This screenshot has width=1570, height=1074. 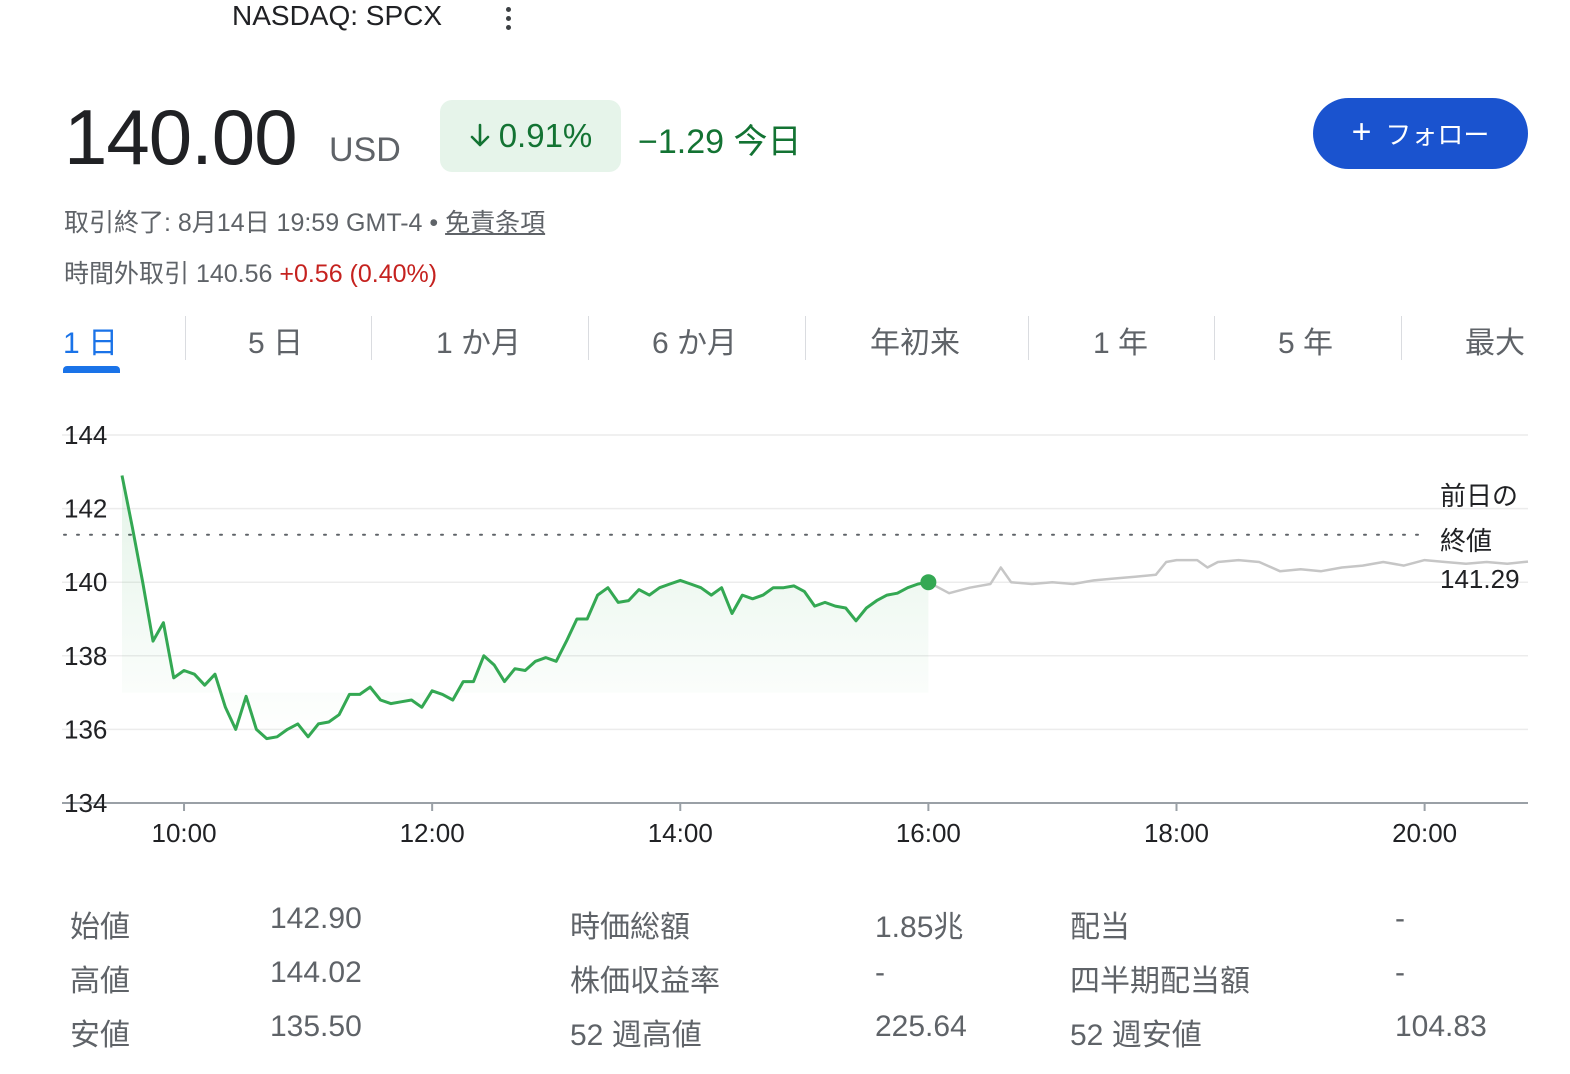 I want to click on regular-session-area, so click(x=525, y=607).